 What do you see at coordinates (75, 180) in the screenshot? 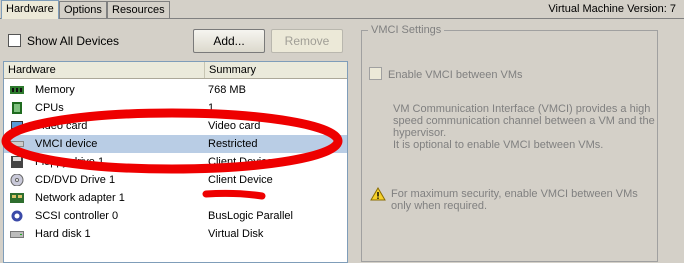
I see `hardware-name: CD/DVD Drive 1` at bounding box center [75, 180].